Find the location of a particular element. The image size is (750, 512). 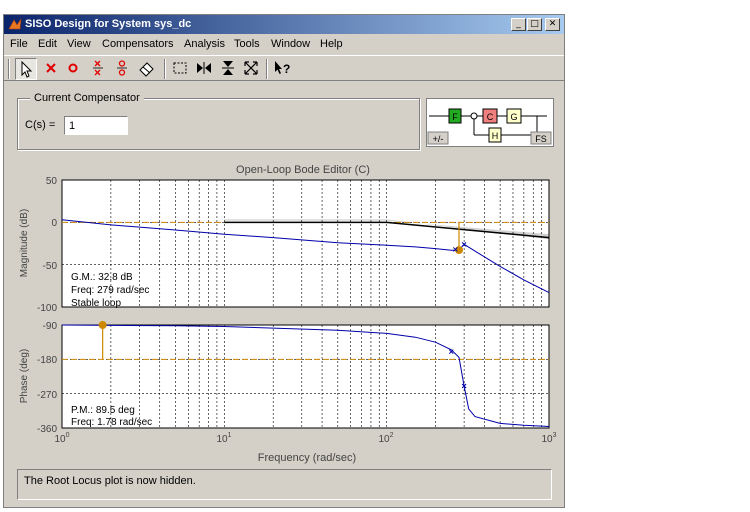

phase-axes is located at coordinates (305, 376).